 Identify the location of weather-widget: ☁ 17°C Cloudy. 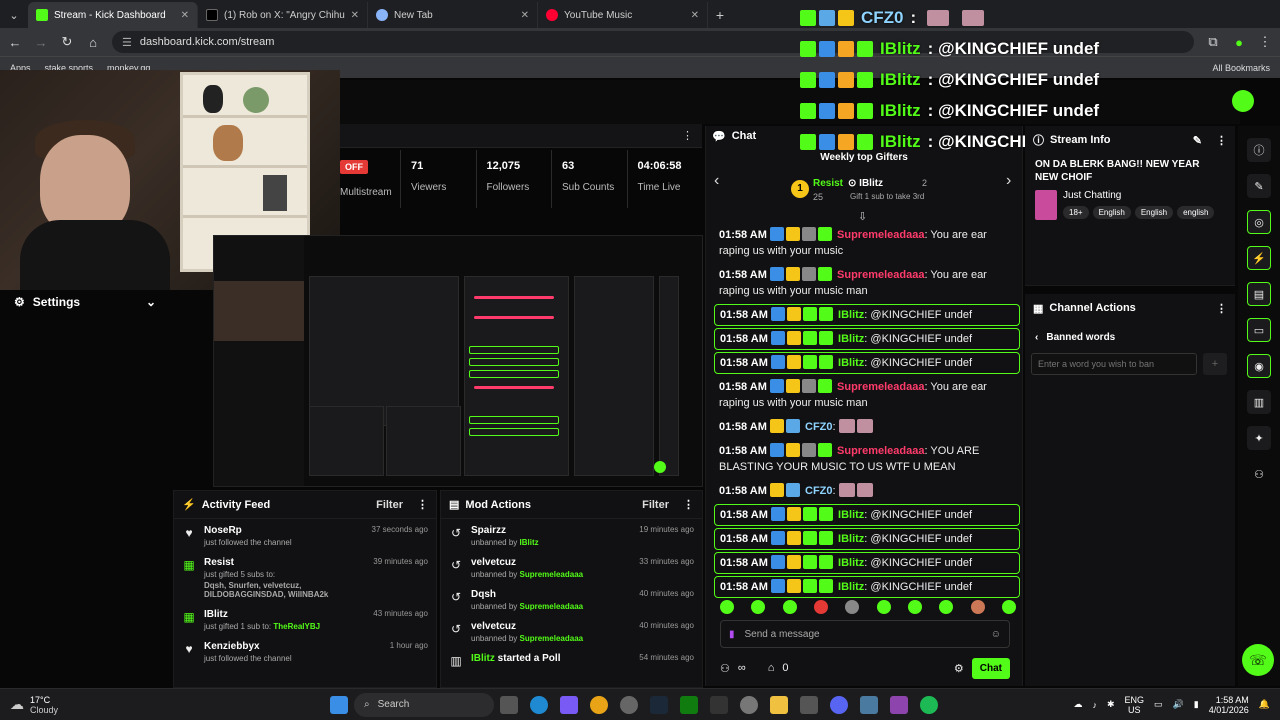
(100, 705).